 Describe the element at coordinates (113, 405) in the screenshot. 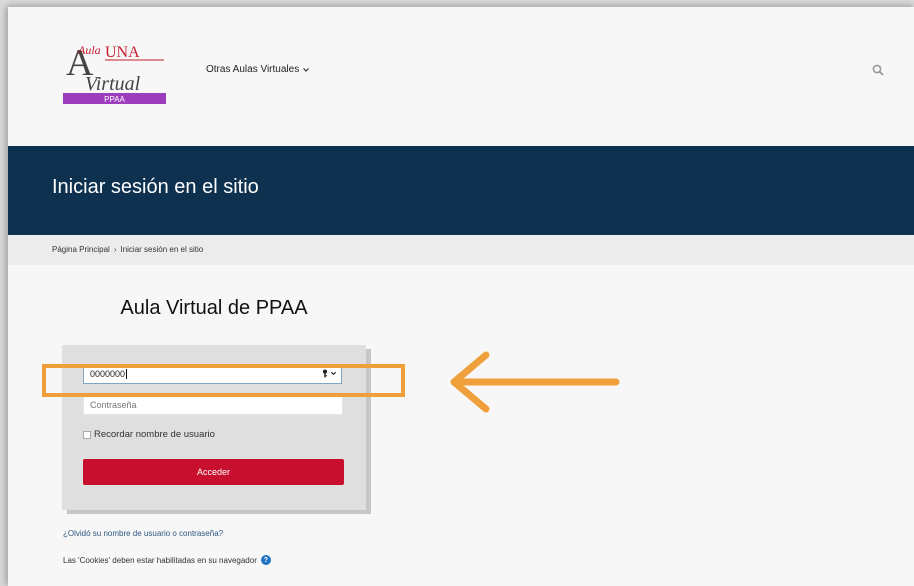

I see `password-placeholder: Contraseña` at that location.